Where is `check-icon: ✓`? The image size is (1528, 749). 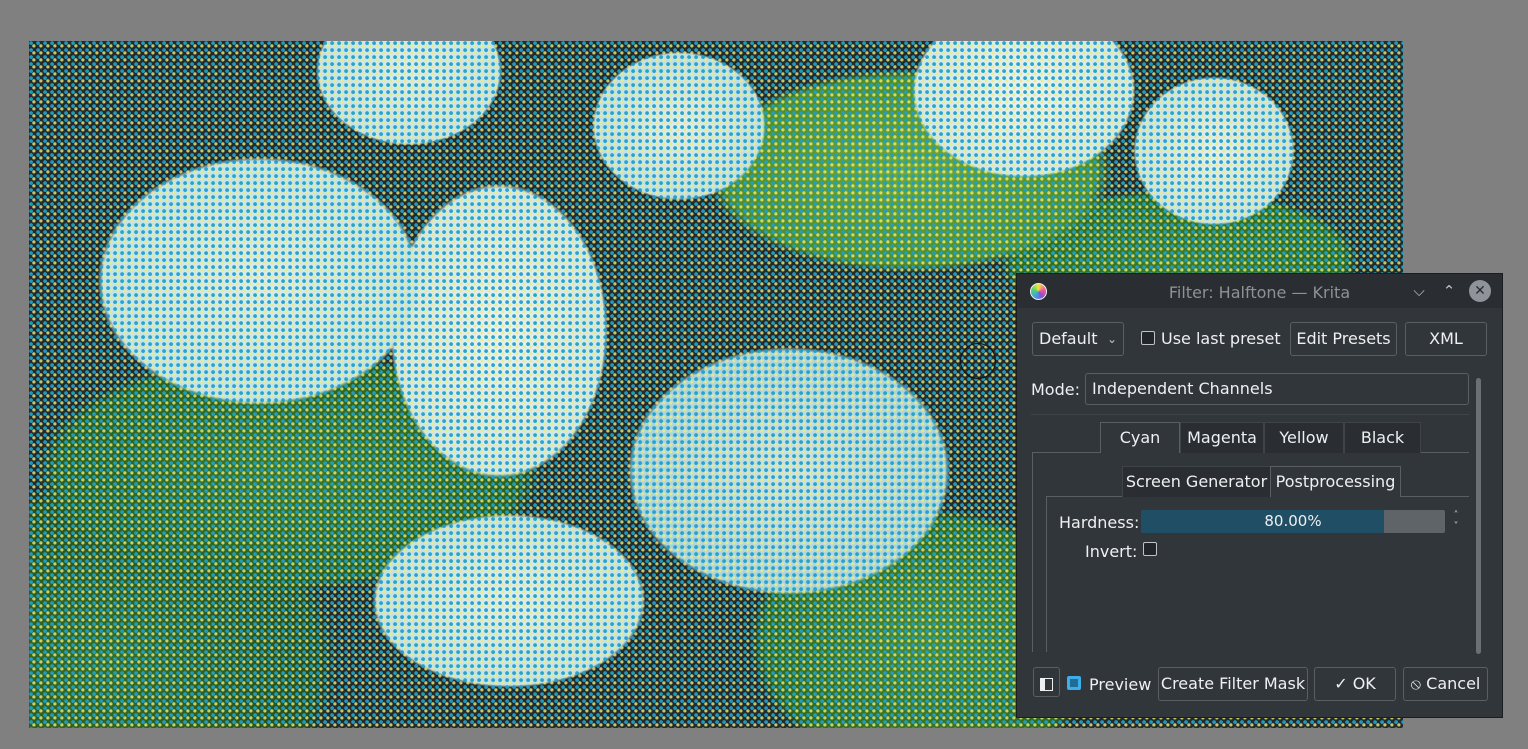 check-icon: ✓ is located at coordinates (1341, 683).